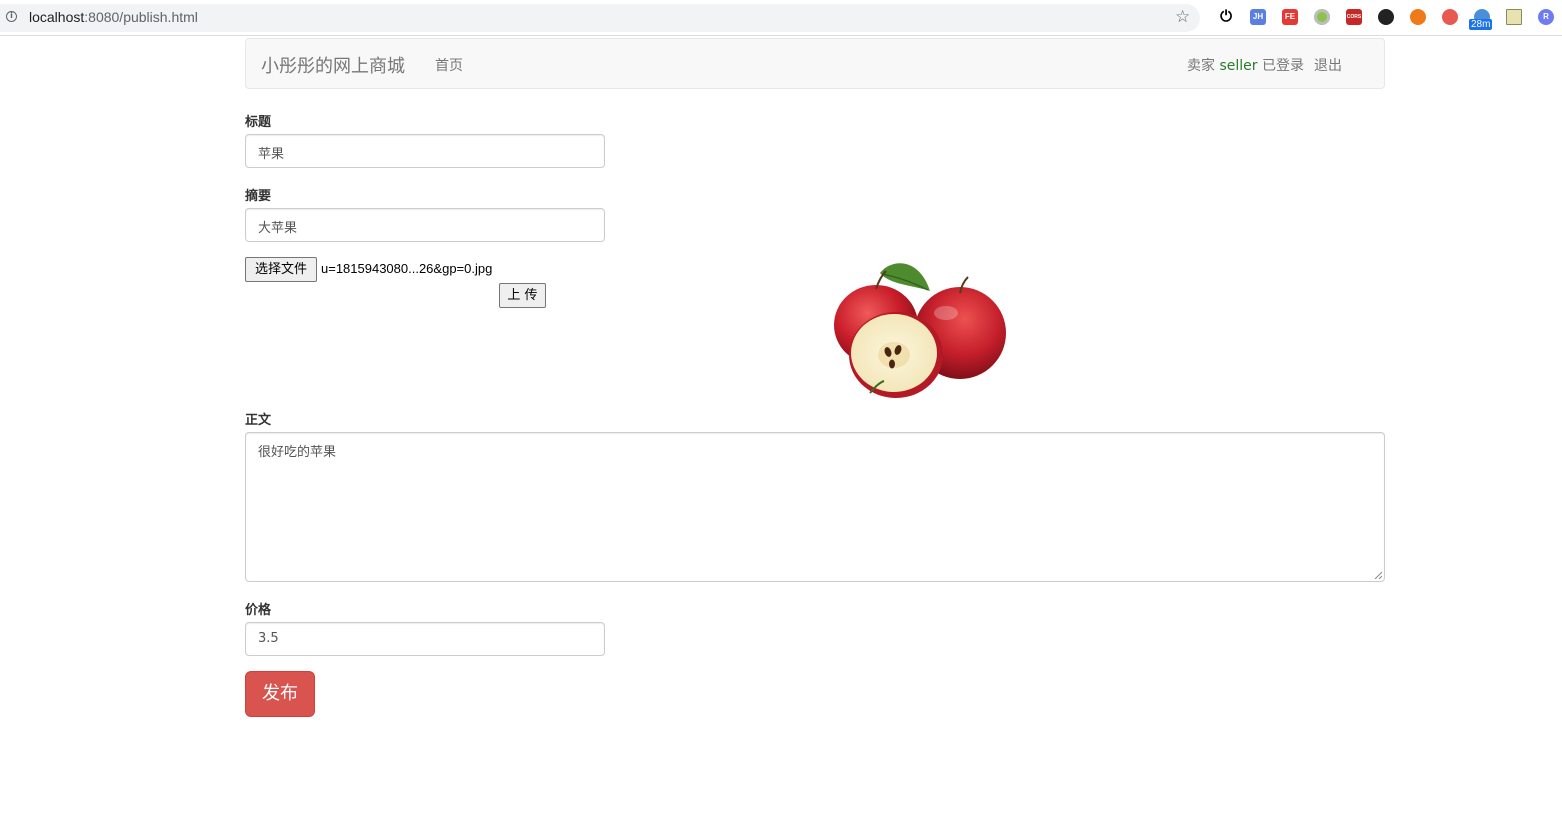 Image resolution: width=1562 pixels, height=818 pixels. I want to click on site-brand: 小彤彤的网上商城, so click(333, 65).